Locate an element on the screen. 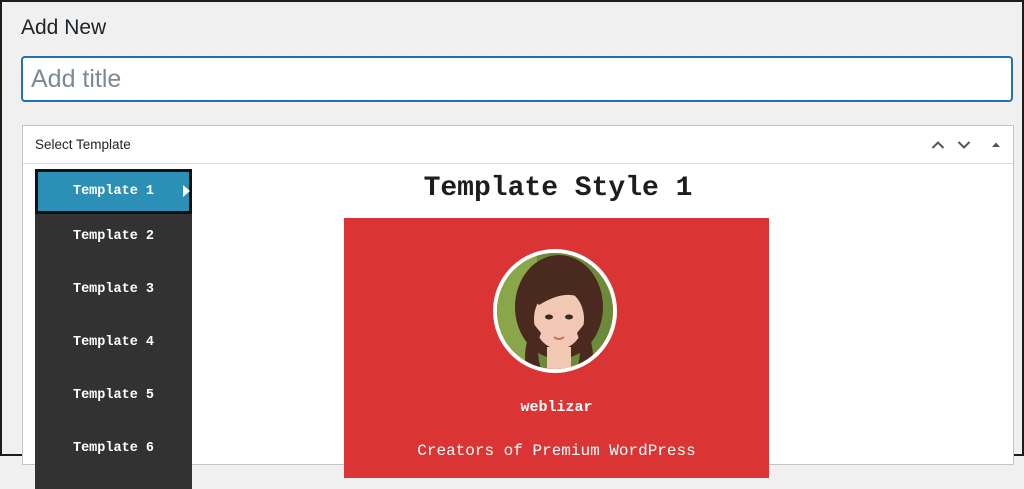  active-arrow-icon is located at coordinates (186, 191).